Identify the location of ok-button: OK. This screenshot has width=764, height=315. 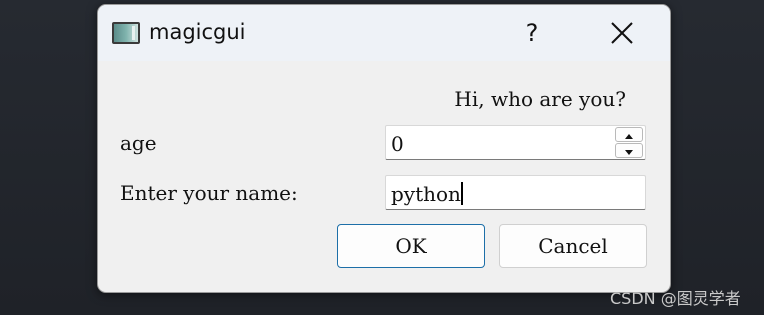
(411, 246).